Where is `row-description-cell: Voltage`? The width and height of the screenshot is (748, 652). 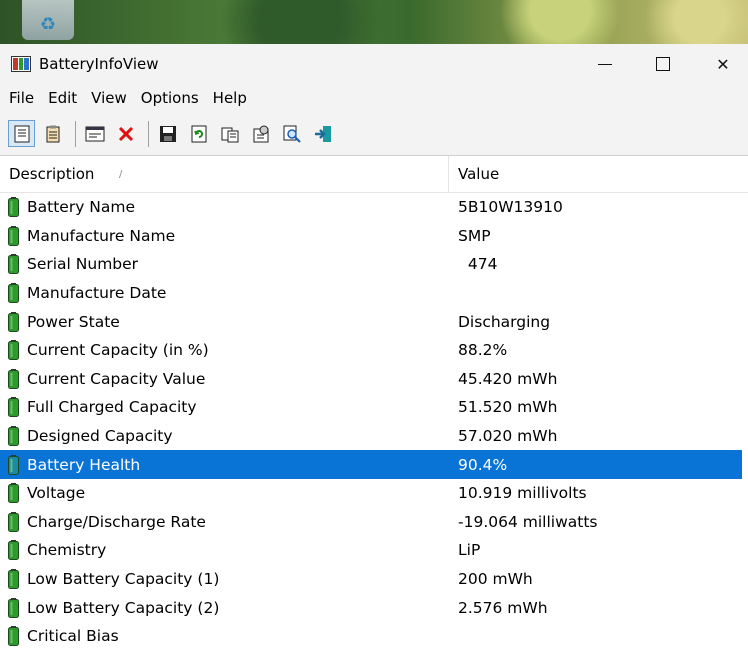
row-description-cell: Voltage is located at coordinates (224, 493).